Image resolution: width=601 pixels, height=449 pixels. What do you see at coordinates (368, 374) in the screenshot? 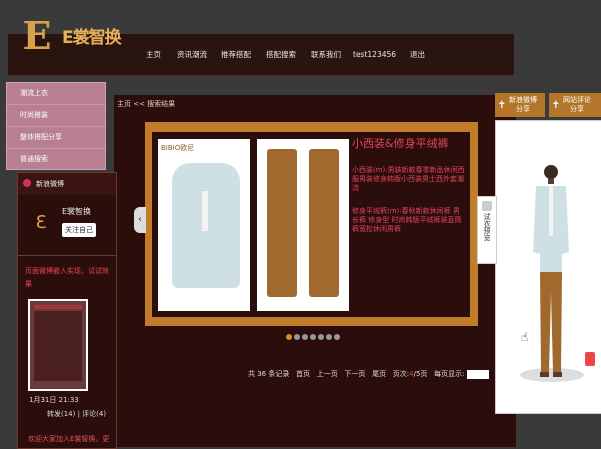
I see `pagination: 共 36 条记录 首页 上一页 下一页 尾页 页次:4/5页 每页显示:` at bounding box center [368, 374].